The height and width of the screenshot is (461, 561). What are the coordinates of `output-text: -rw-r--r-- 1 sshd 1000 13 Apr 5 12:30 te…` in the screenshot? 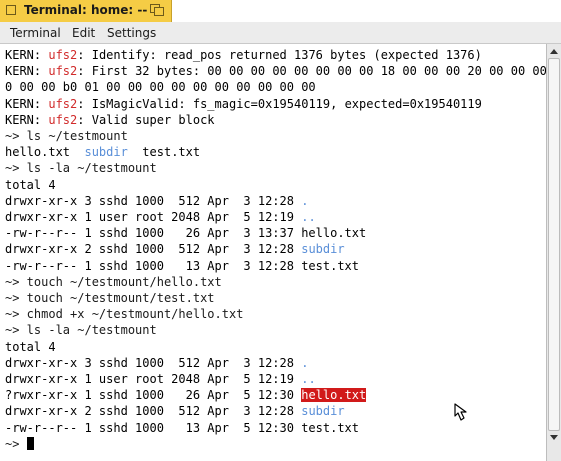 It's located at (182, 427).